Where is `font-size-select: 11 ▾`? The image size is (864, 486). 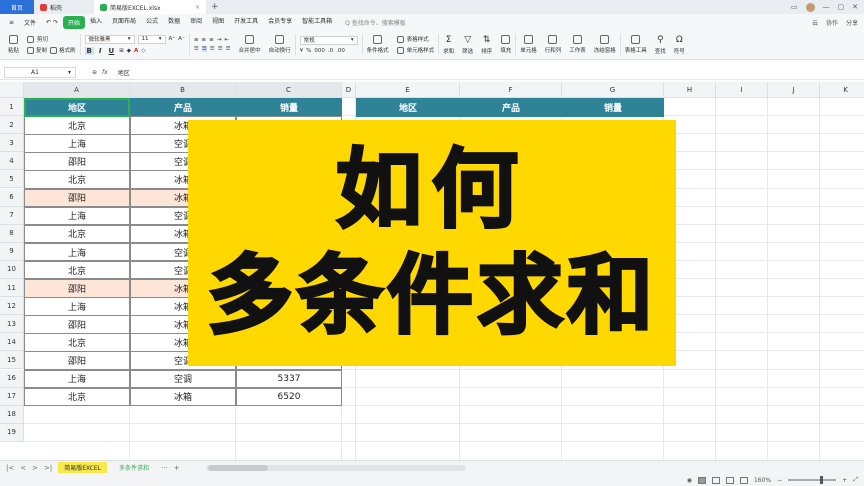 font-size-select: 11 ▾ is located at coordinates (151, 39).